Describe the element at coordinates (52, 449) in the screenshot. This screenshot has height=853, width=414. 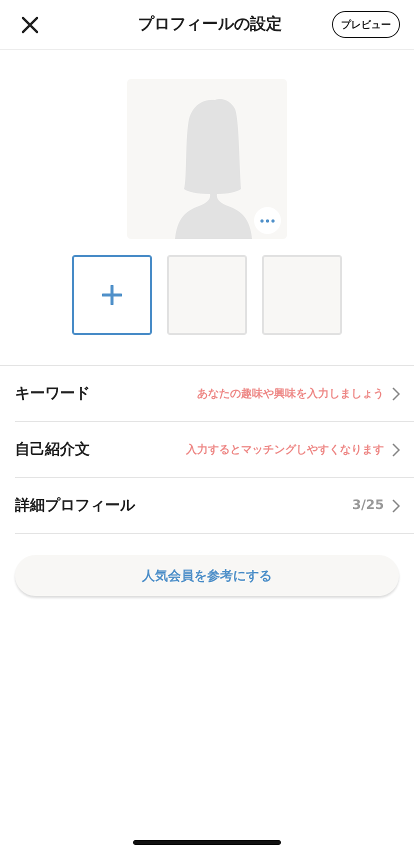
I see `row-label: 自己紹介文` at that location.